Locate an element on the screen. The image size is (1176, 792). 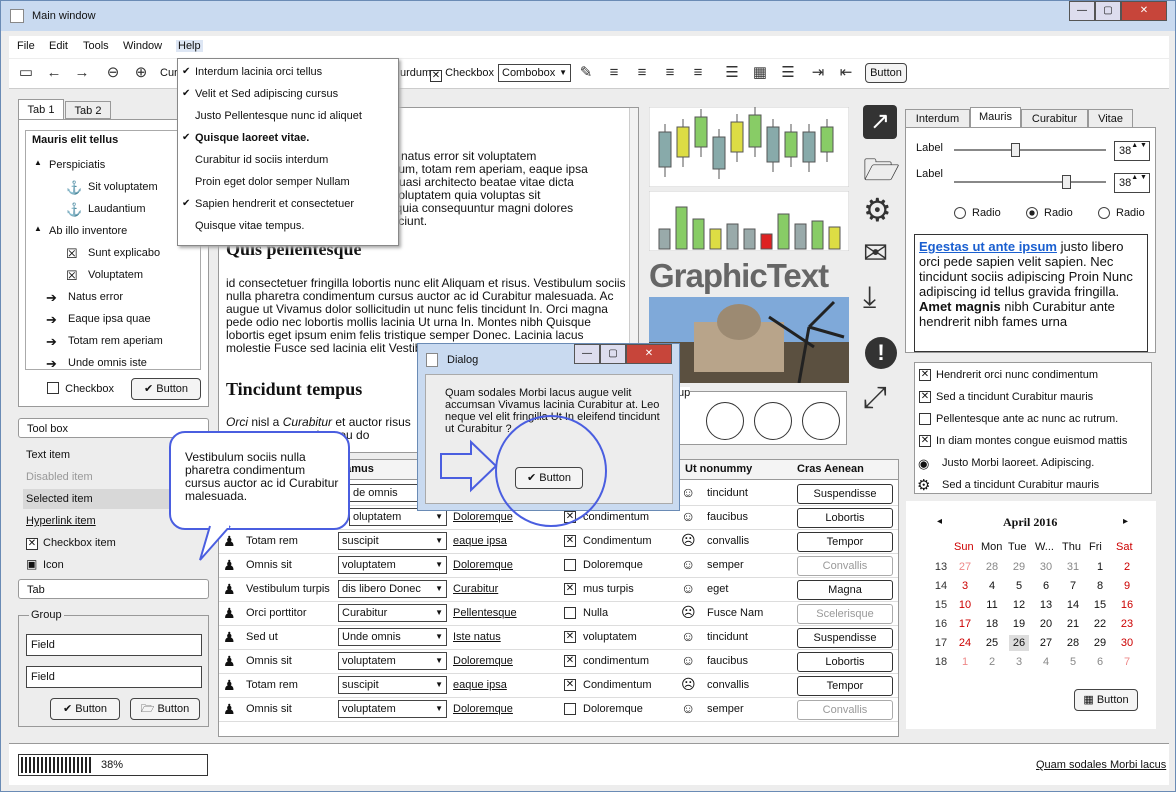
calendar-day: 8 is located at coordinates (1100, 586).